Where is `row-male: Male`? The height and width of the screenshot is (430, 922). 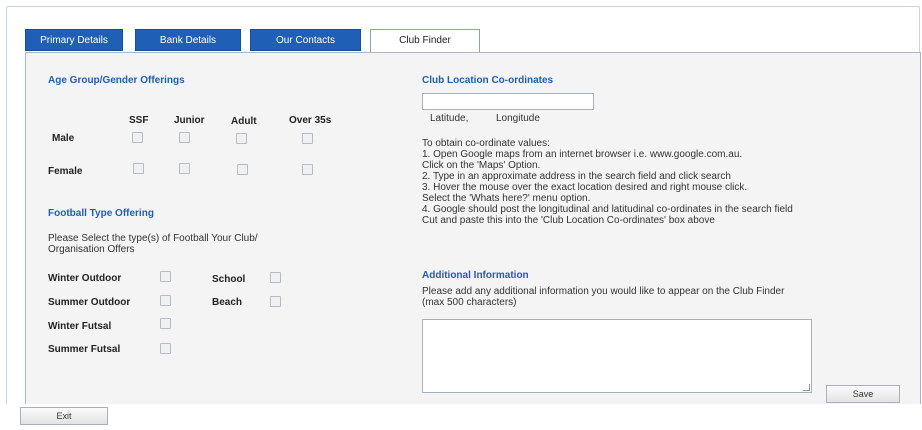 row-male: Male is located at coordinates (63, 138).